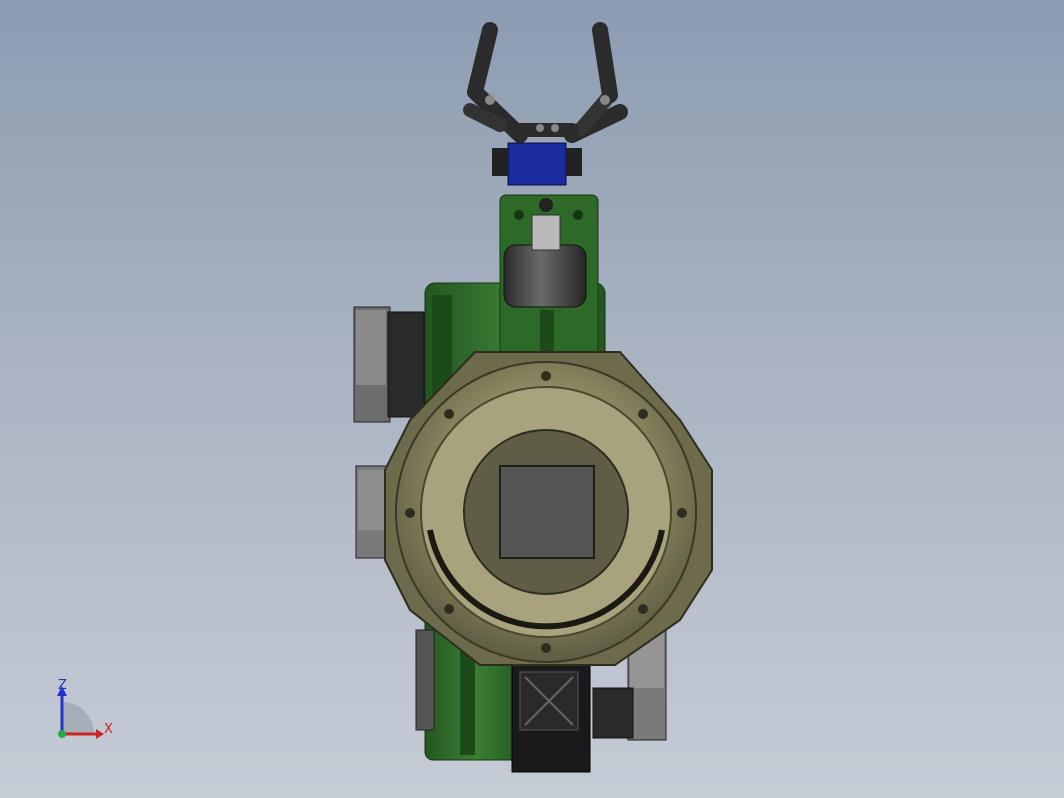  Describe the element at coordinates (549, 275) in the screenshot. I see `wrist-column` at that location.